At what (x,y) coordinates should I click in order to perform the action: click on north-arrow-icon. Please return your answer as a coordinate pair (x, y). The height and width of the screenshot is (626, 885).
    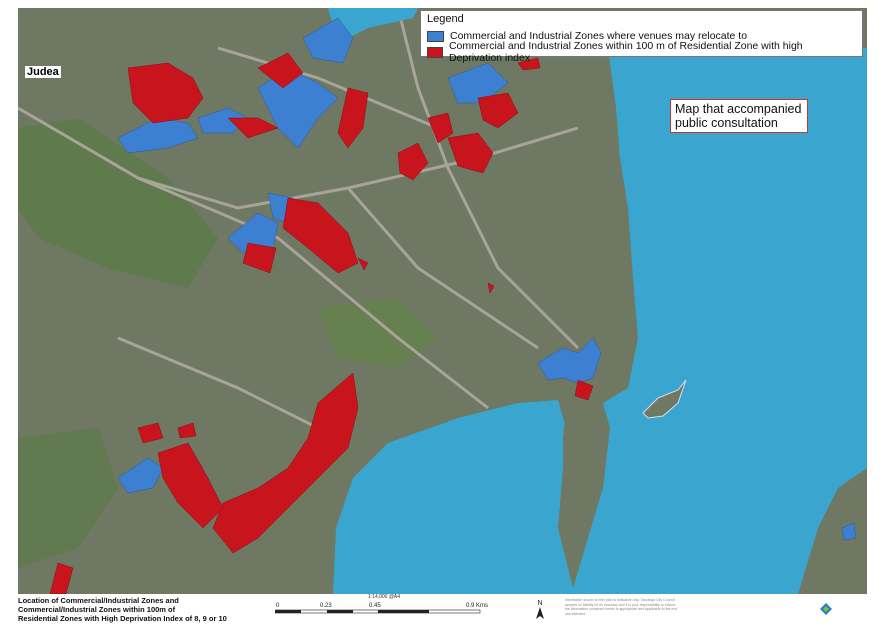
    Looking at the image, I should click on (540, 613).